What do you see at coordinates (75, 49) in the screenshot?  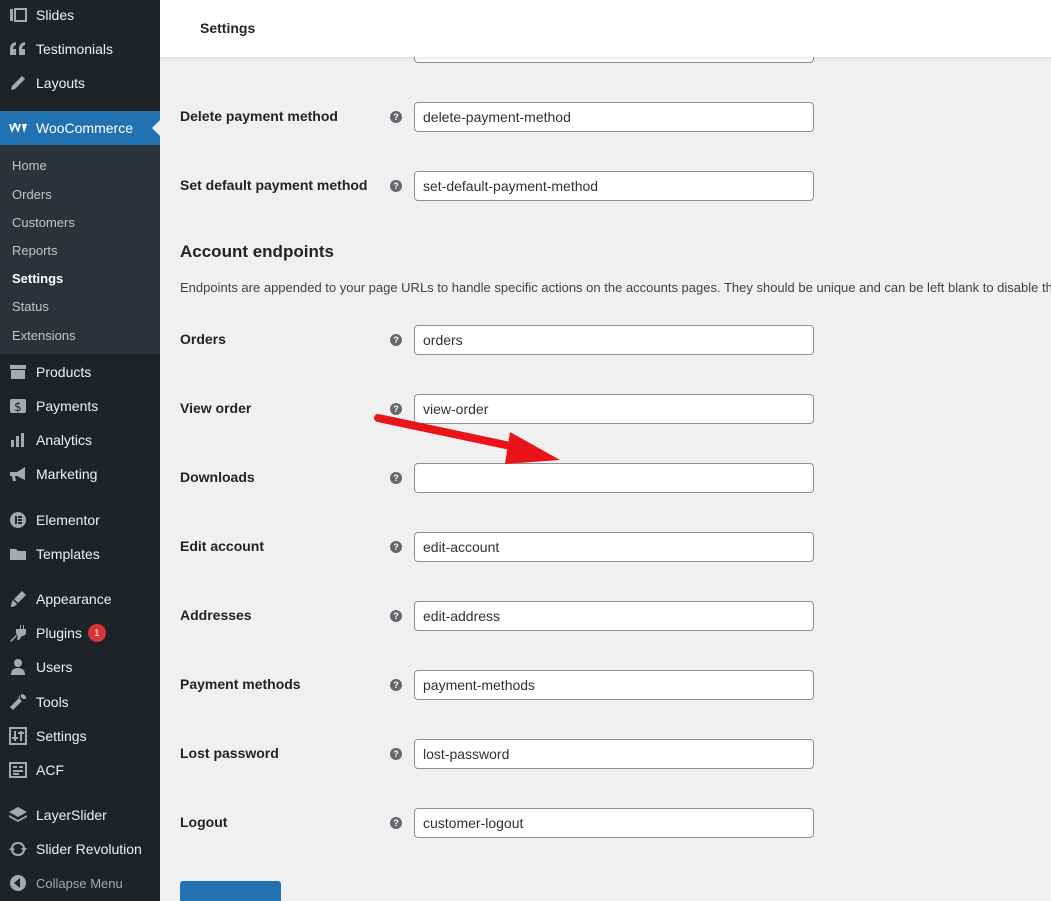 I see `sidebar-item-label: Testimonials` at bounding box center [75, 49].